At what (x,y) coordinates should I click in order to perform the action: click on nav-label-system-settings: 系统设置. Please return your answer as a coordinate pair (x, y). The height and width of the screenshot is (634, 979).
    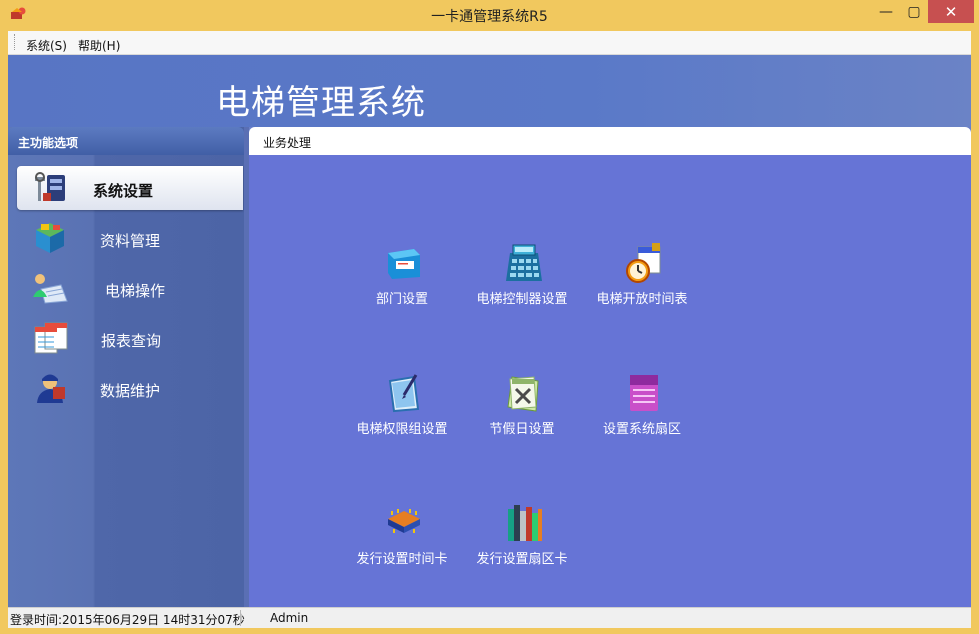
    Looking at the image, I should click on (123, 191).